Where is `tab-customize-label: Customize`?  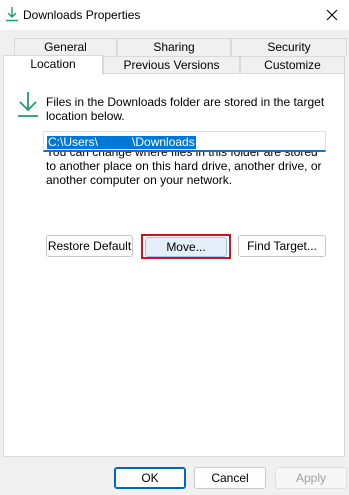 tab-customize-label: Customize is located at coordinates (292, 65).